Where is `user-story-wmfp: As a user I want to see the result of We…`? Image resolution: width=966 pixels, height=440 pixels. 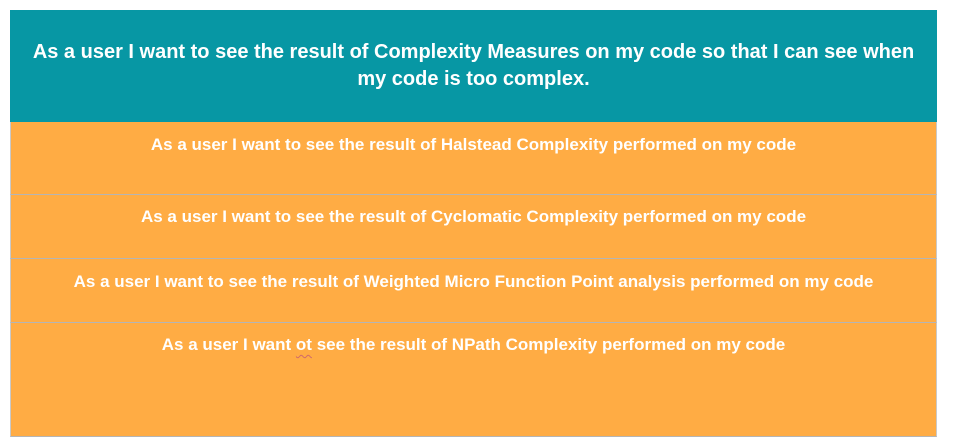 user-story-wmfp: As a user I want to see the result of We… is located at coordinates (473, 291).